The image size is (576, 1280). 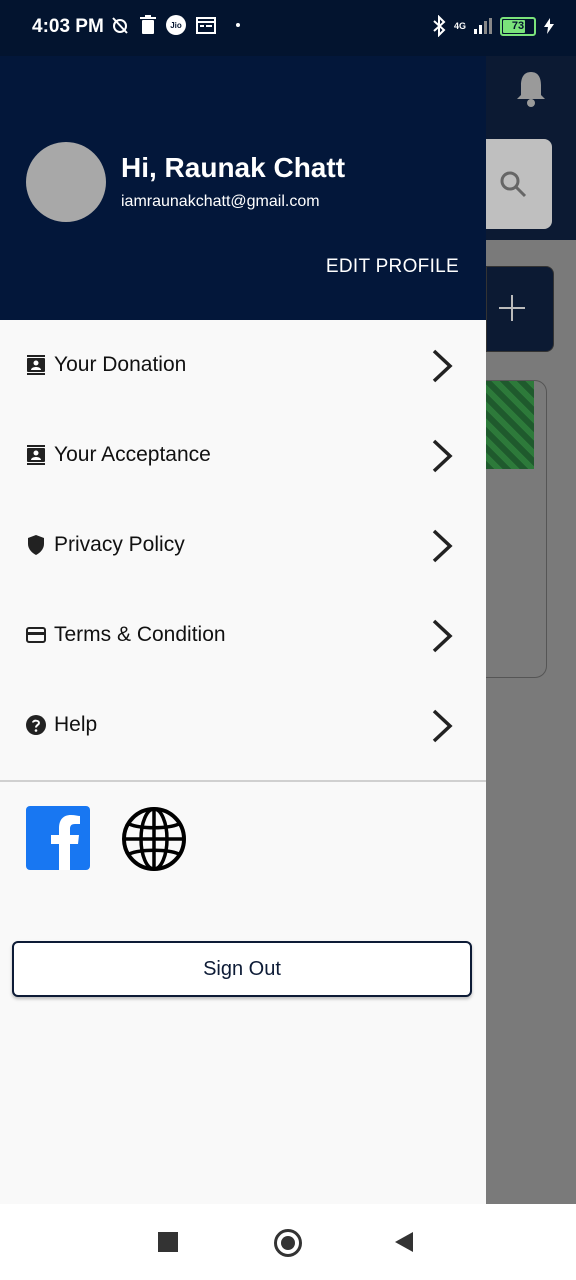 What do you see at coordinates (513, 184) in the screenshot?
I see `search-icon` at bounding box center [513, 184].